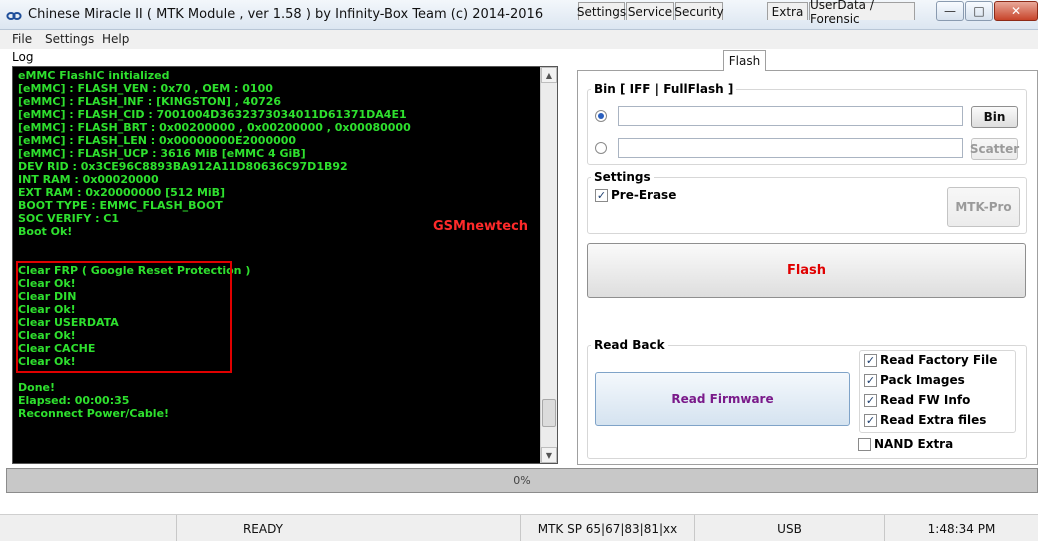 This screenshot has width=1038, height=541. Describe the element at coordinates (481, 226) in the screenshot. I see `watermark-text: GSMnewtech` at that location.